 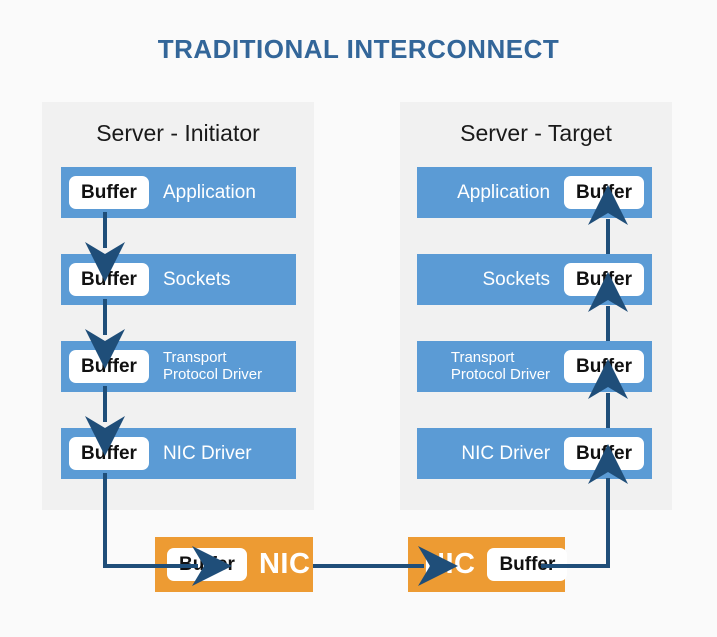 I want to click on page-title: TRADITIONAL INTERCONNECT, so click(x=358, y=49).